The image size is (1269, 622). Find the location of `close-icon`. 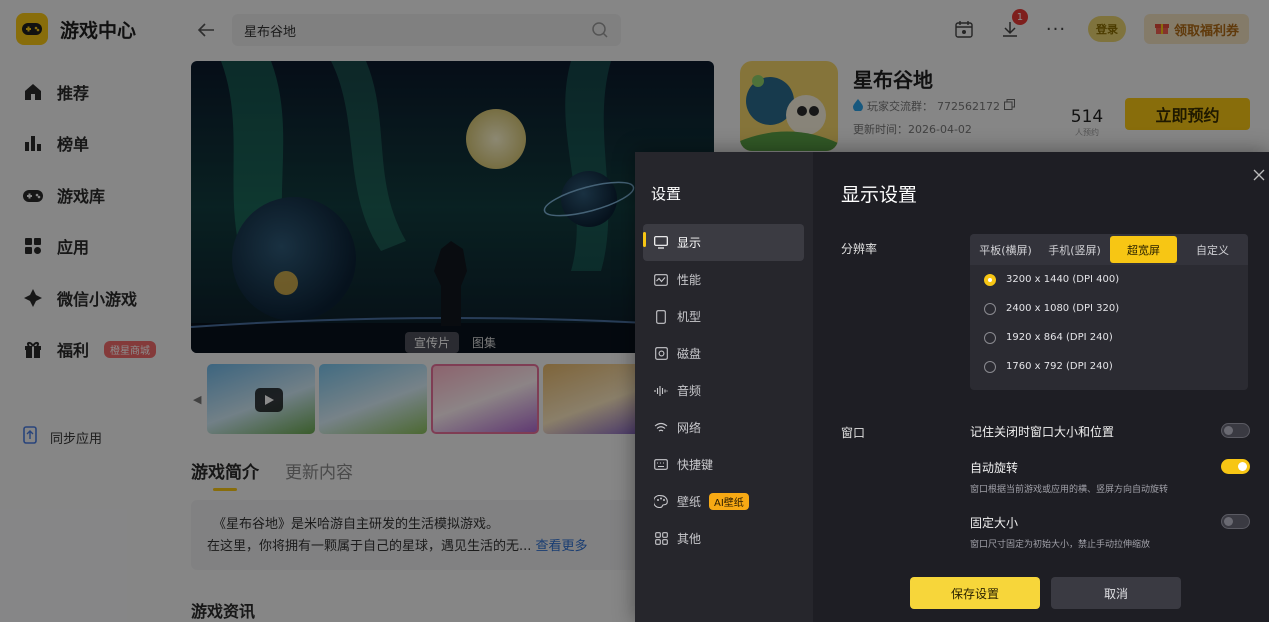

close-icon is located at coordinates (1261, 174).